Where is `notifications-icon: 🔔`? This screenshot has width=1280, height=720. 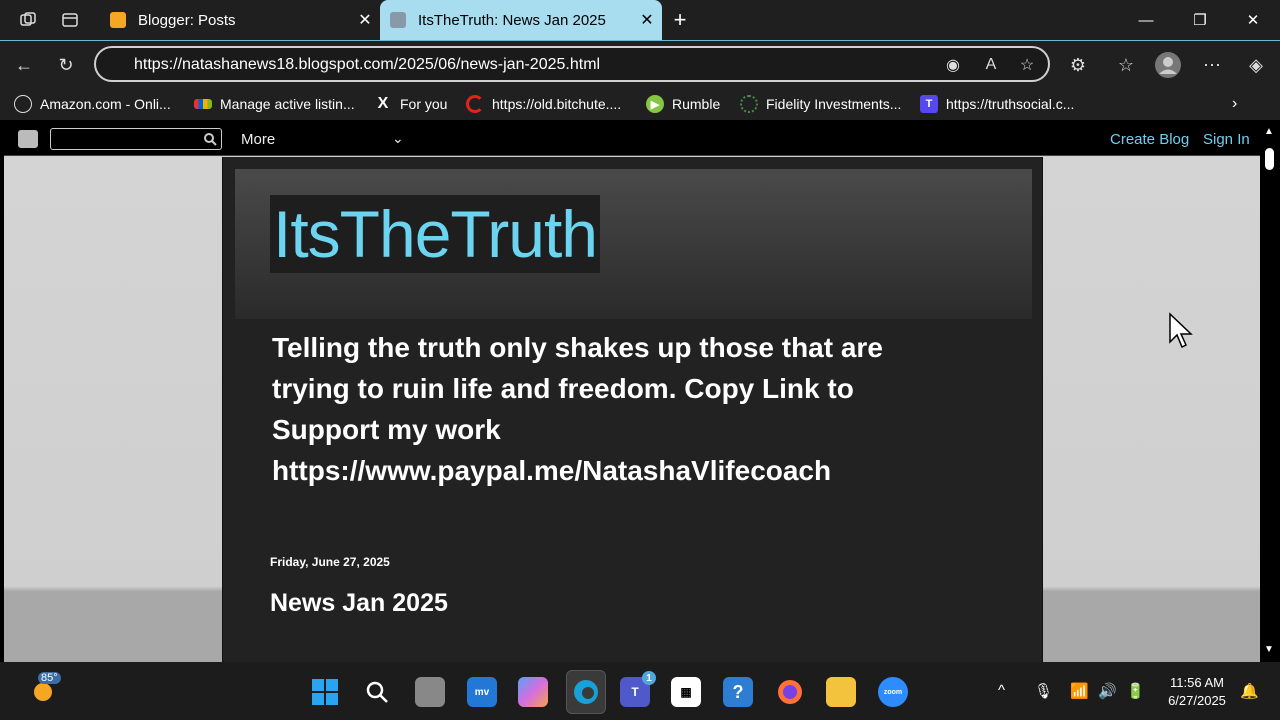
notifications-icon: 🔔 is located at coordinates (1249, 691).